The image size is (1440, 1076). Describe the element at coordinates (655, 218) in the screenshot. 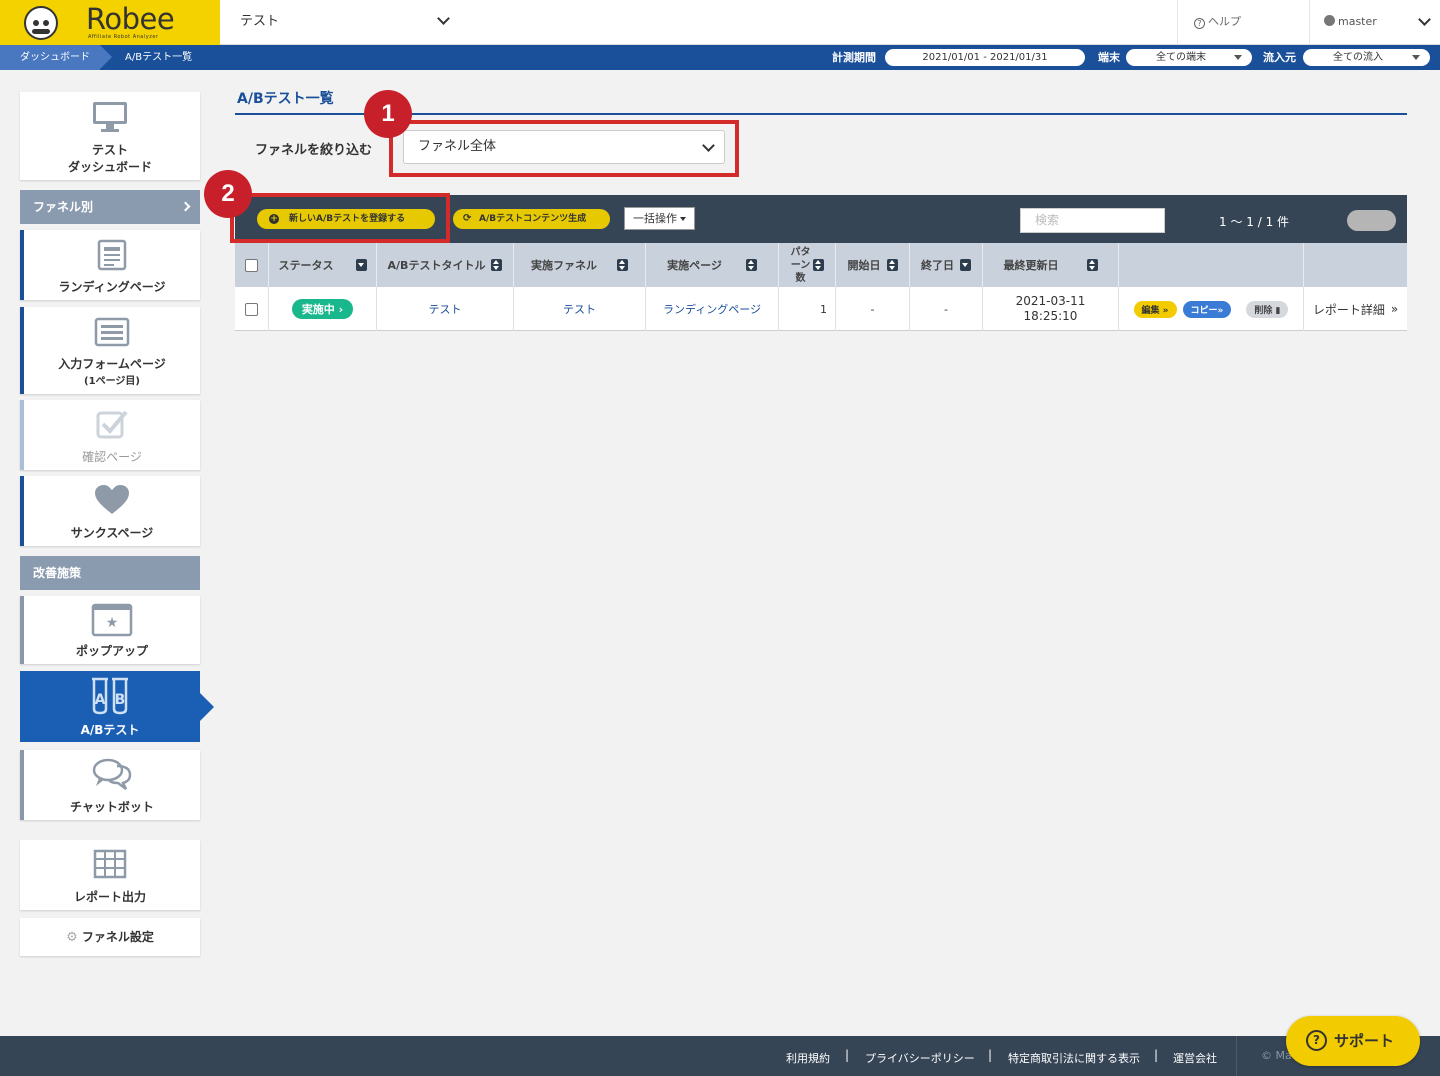

I see `bulk-action-label: 一括操作` at that location.